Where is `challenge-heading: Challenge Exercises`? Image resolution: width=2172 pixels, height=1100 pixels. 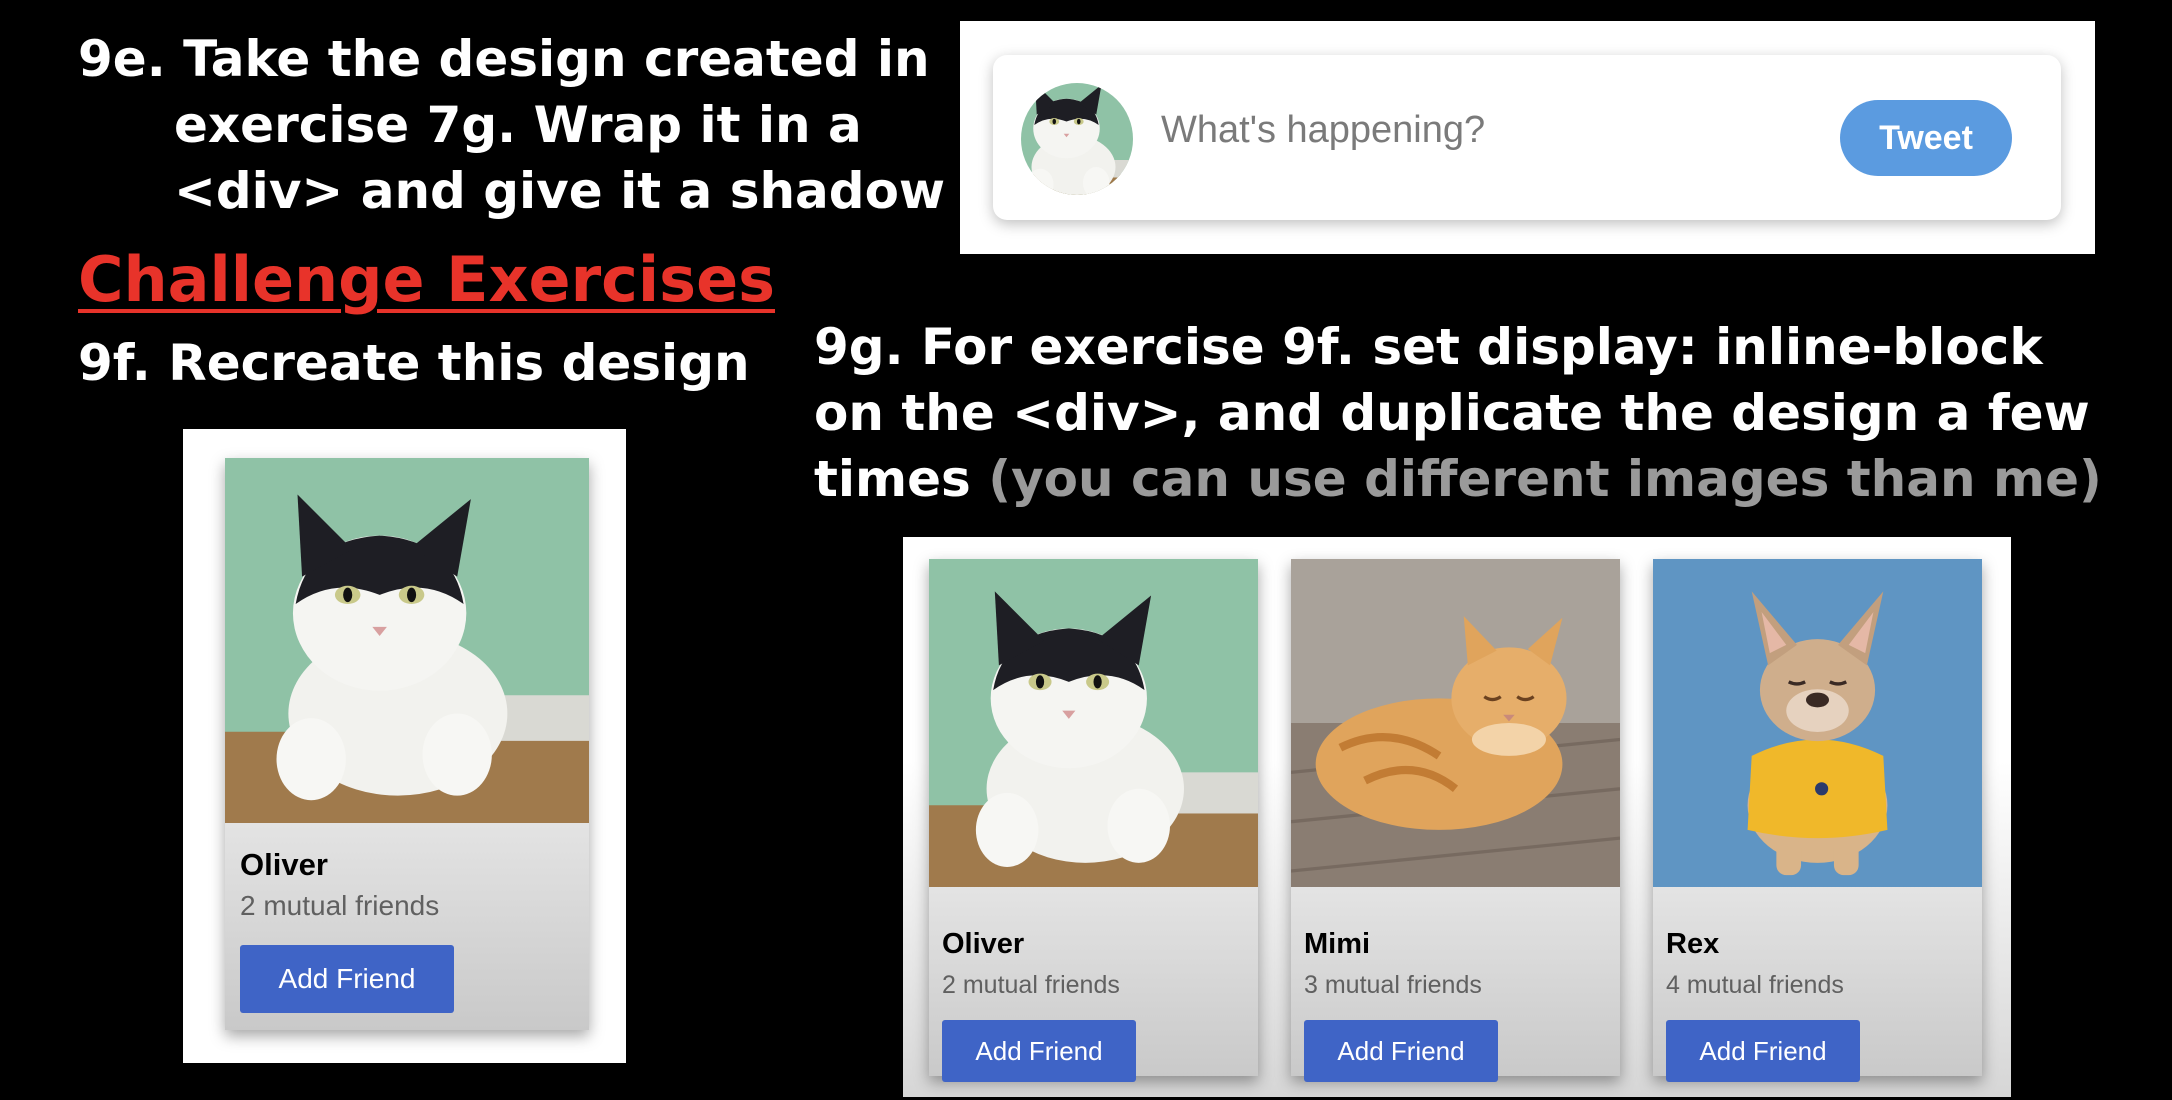
challenge-heading: Challenge Exercises is located at coordinates (427, 279).